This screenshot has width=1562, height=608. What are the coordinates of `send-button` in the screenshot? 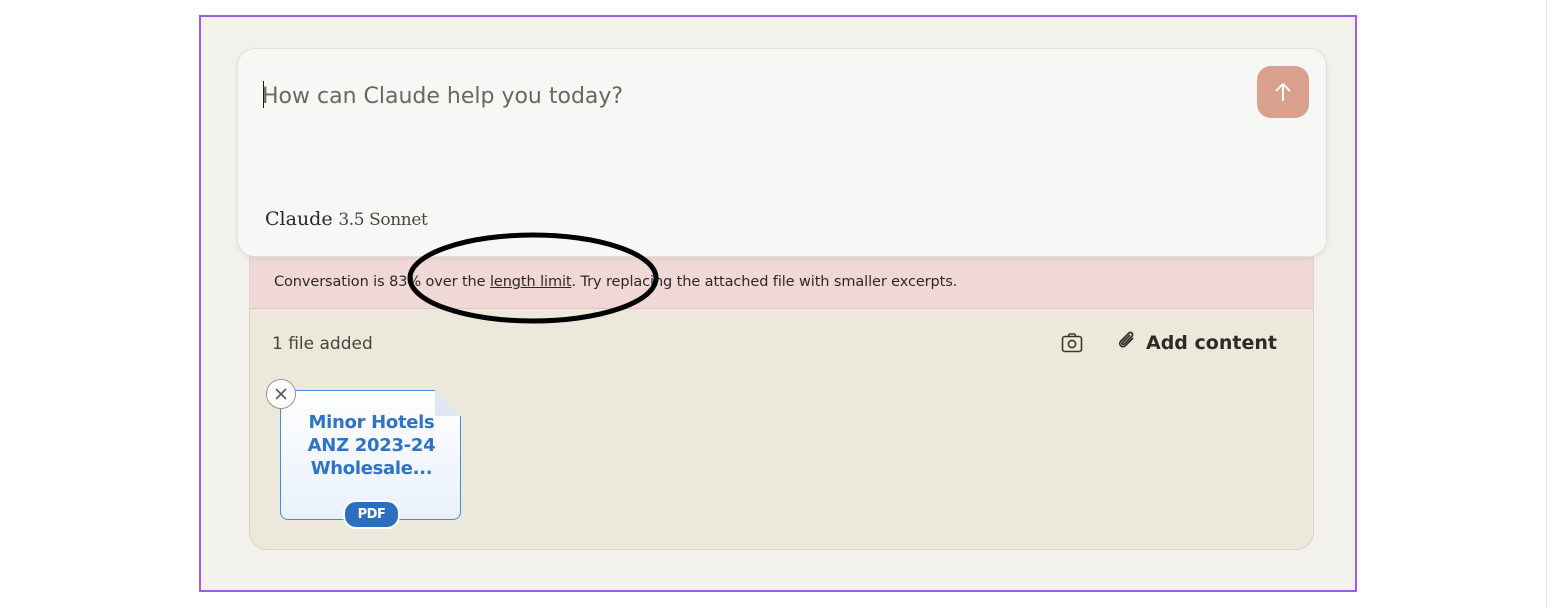 It's located at (1283, 92).